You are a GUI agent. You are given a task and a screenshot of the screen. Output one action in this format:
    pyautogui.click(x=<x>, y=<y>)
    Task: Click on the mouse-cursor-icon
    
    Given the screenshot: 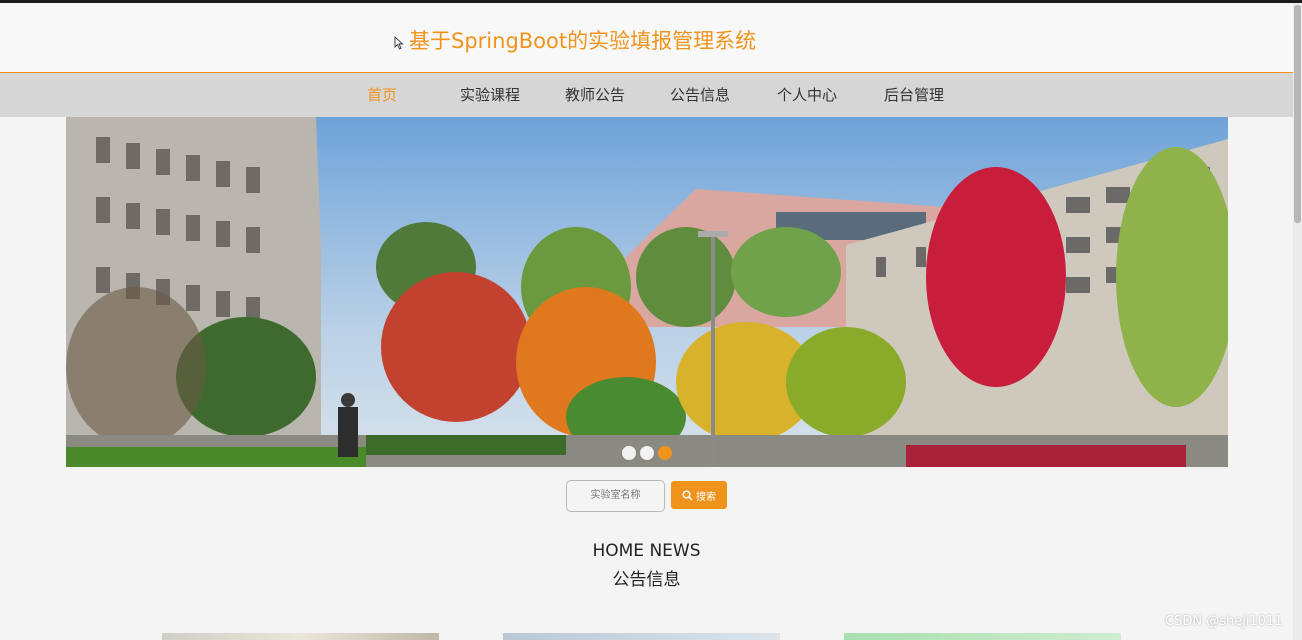 What is the action you would take?
    pyautogui.click(x=399, y=43)
    